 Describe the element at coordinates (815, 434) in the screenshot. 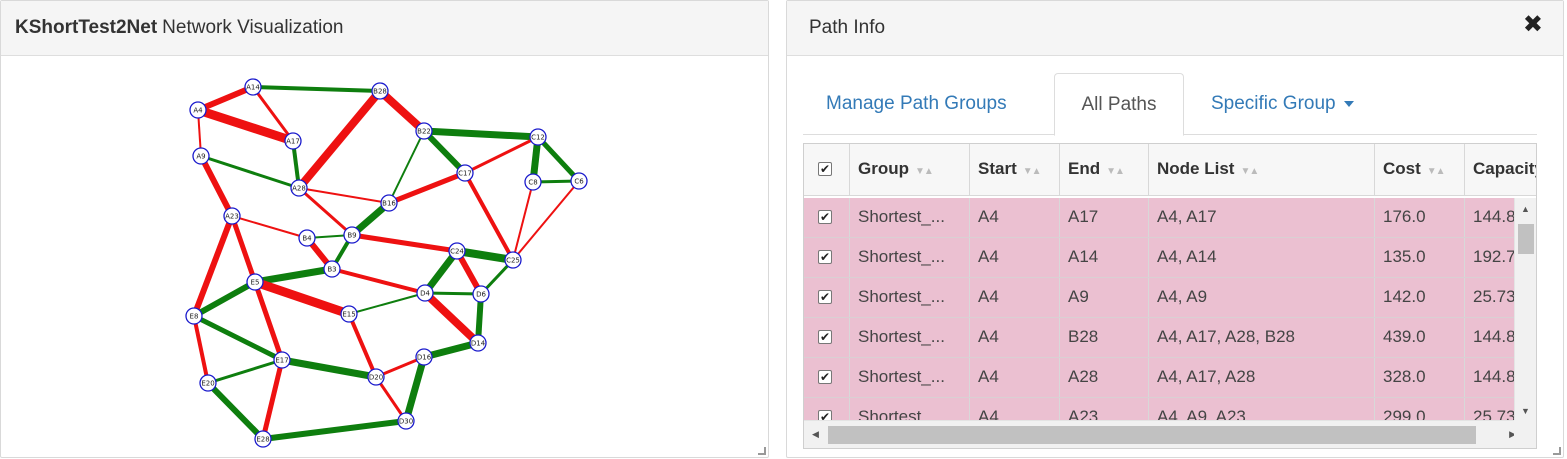

I see `scroll-left-icon: ◀` at that location.